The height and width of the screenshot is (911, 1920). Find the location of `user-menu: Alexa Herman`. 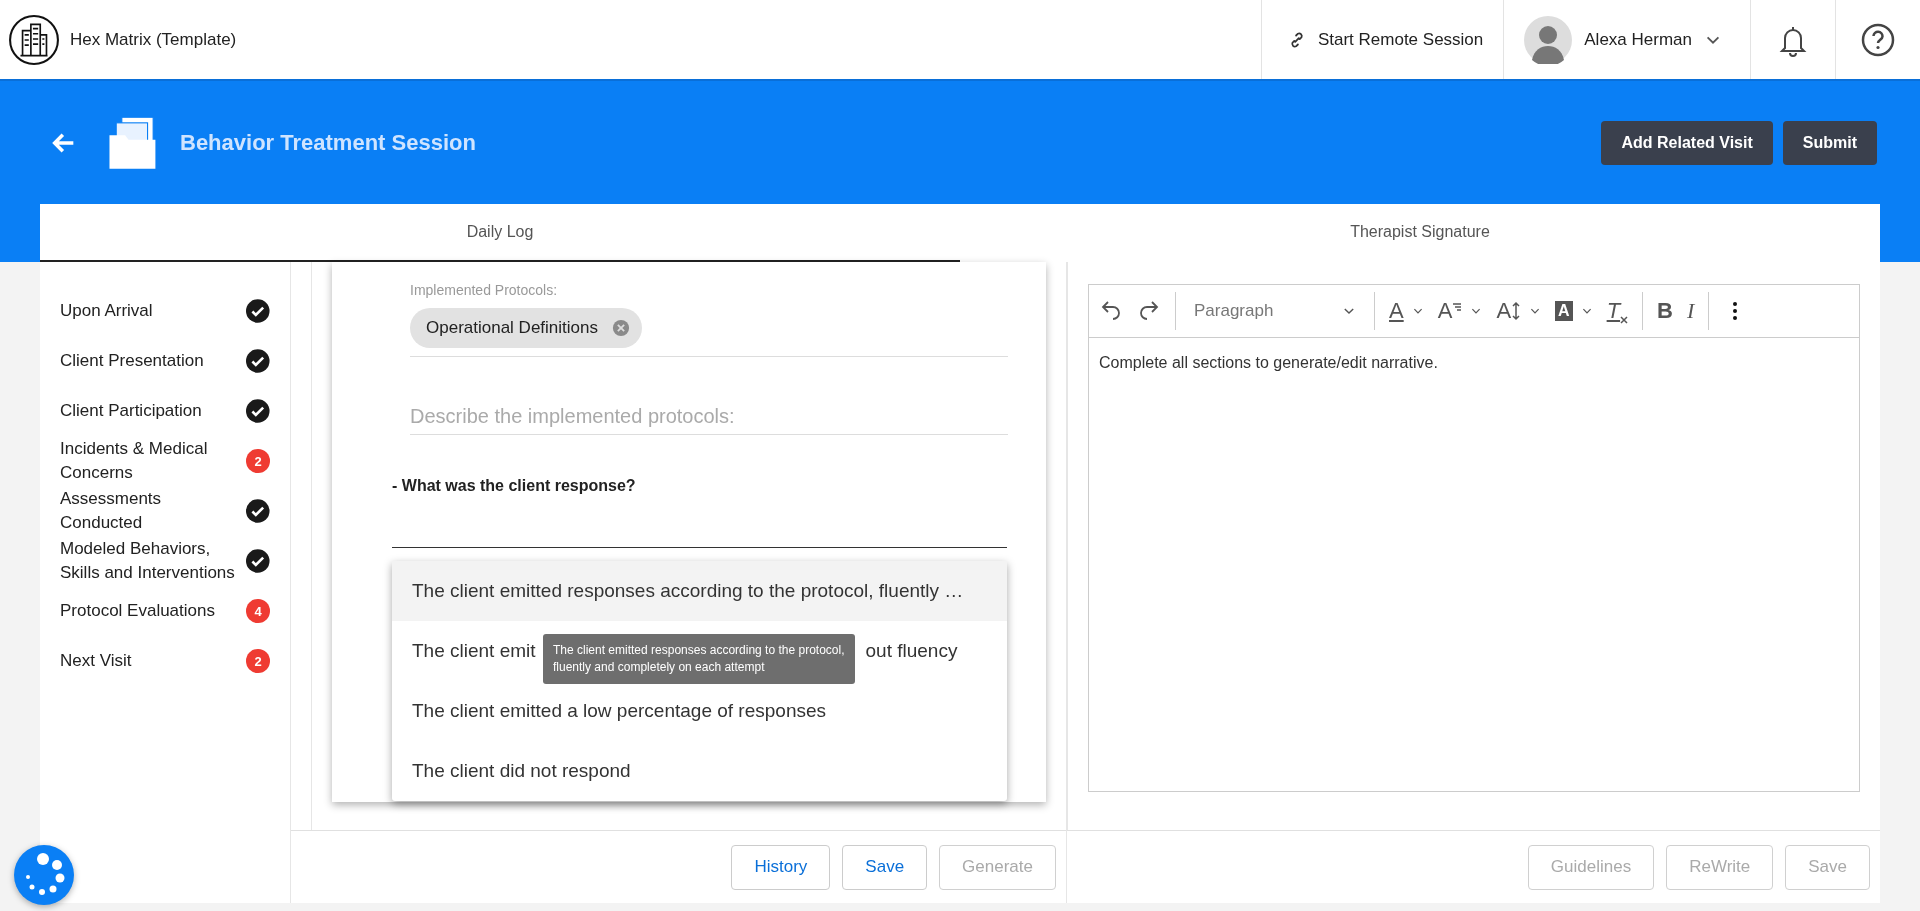

user-menu: Alexa Herman is located at coordinates (1626, 39).